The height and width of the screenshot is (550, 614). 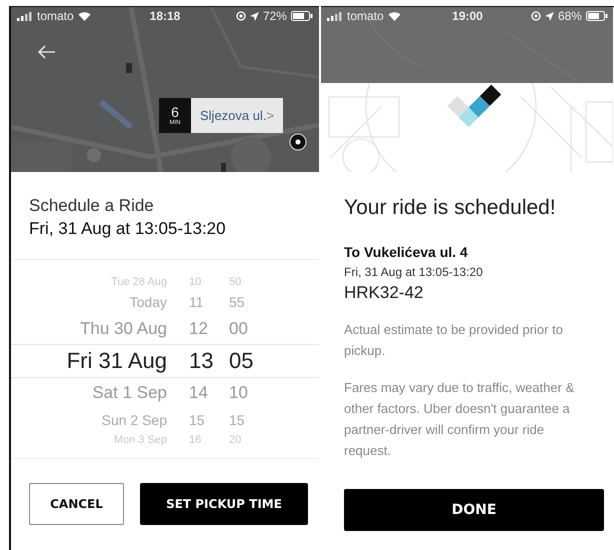 I want to click on battery-percent: 72%, so click(x=274, y=16).